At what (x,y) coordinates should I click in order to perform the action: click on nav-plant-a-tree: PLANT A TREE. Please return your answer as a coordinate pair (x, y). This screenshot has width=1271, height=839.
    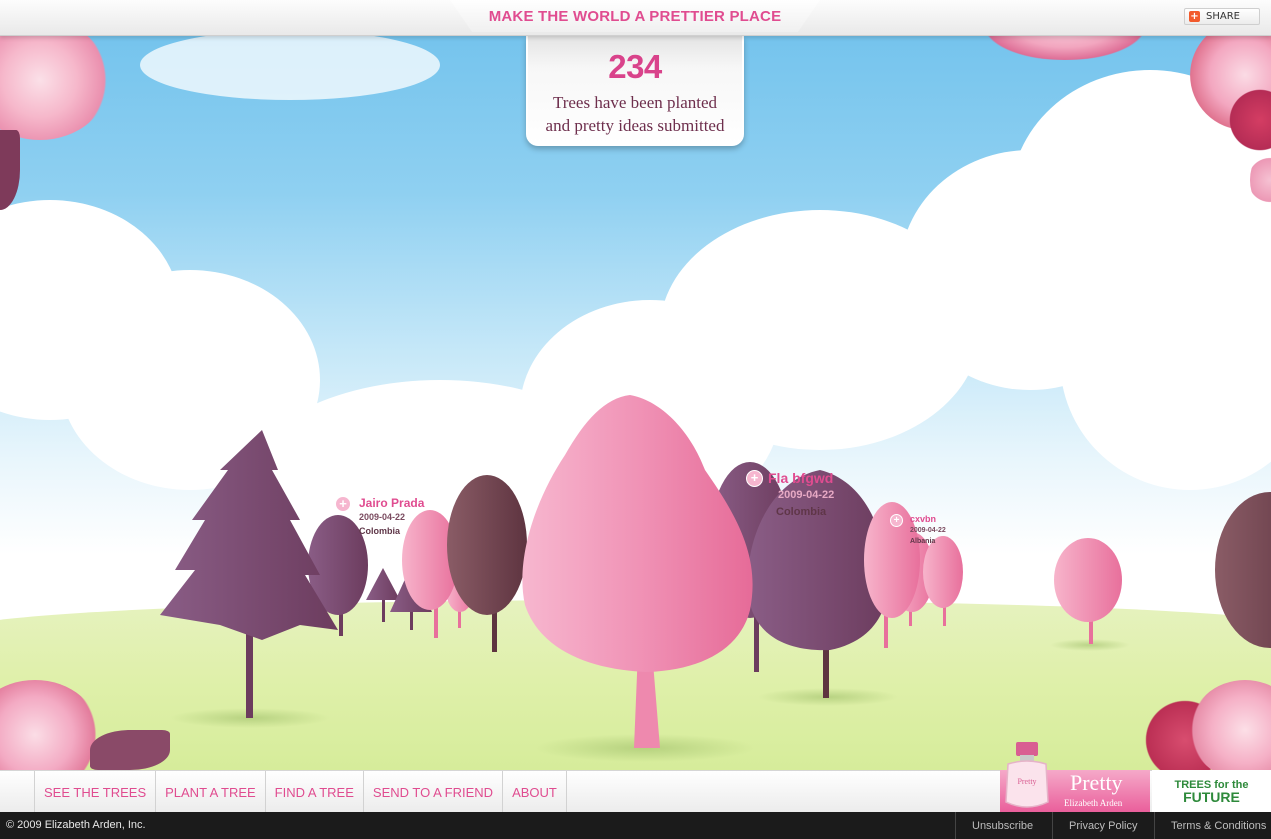
    Looking at the image, I should click on (210, 792).